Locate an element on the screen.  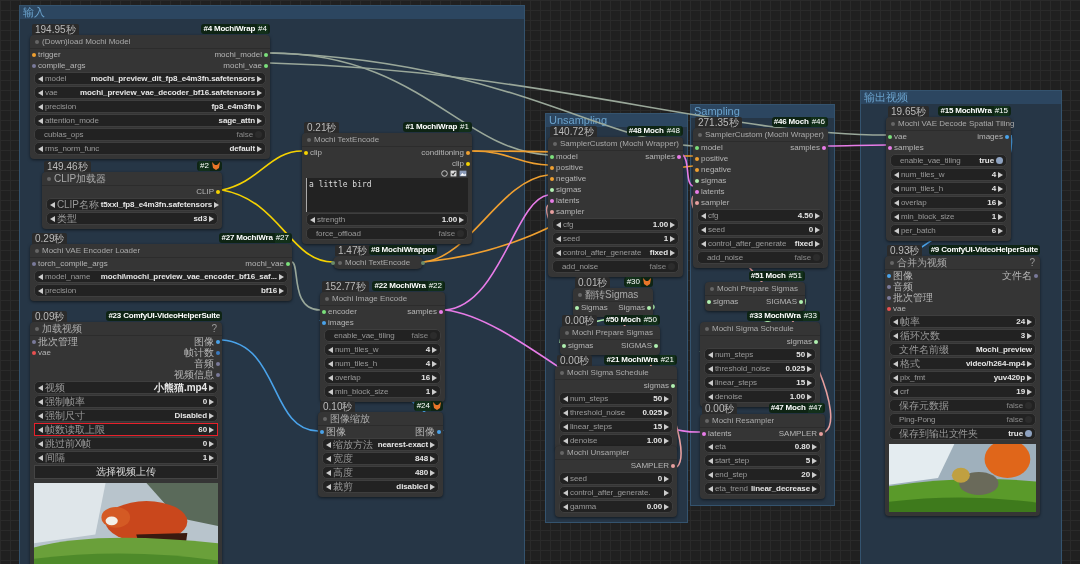
node-header: CLIP加载器 is located at coordinates (132, 179).